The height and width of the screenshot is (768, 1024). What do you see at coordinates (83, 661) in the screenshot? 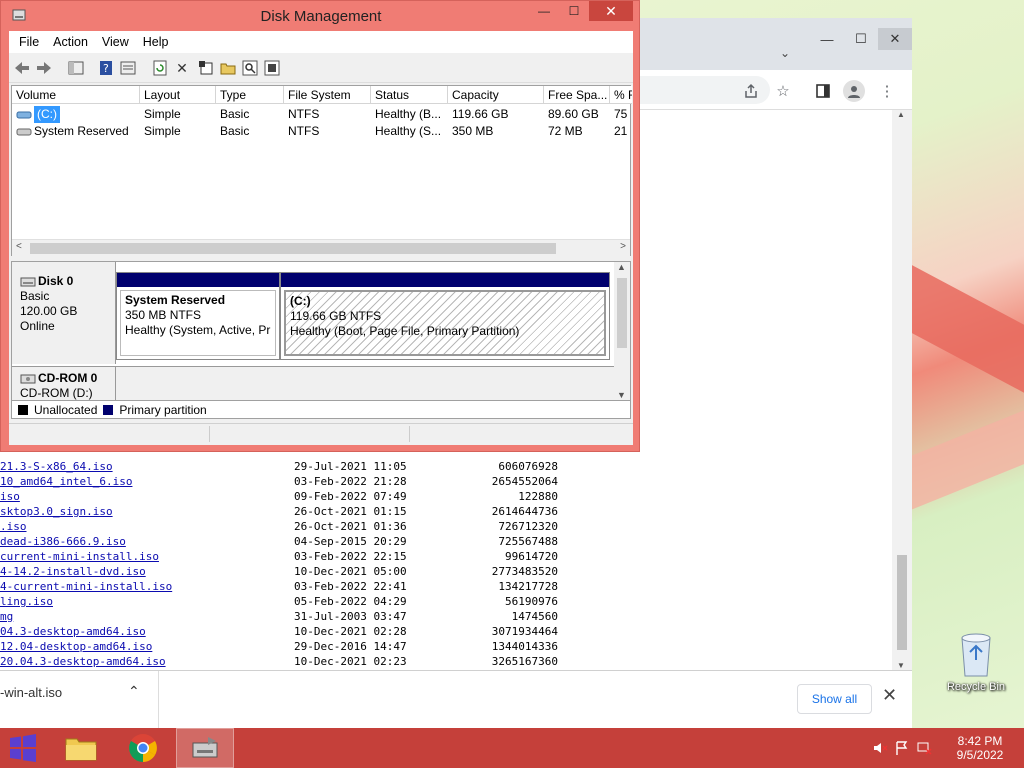
I see `file-link: 20.04.3-desktop-amd64.iso` at bounding box center [83, 661].